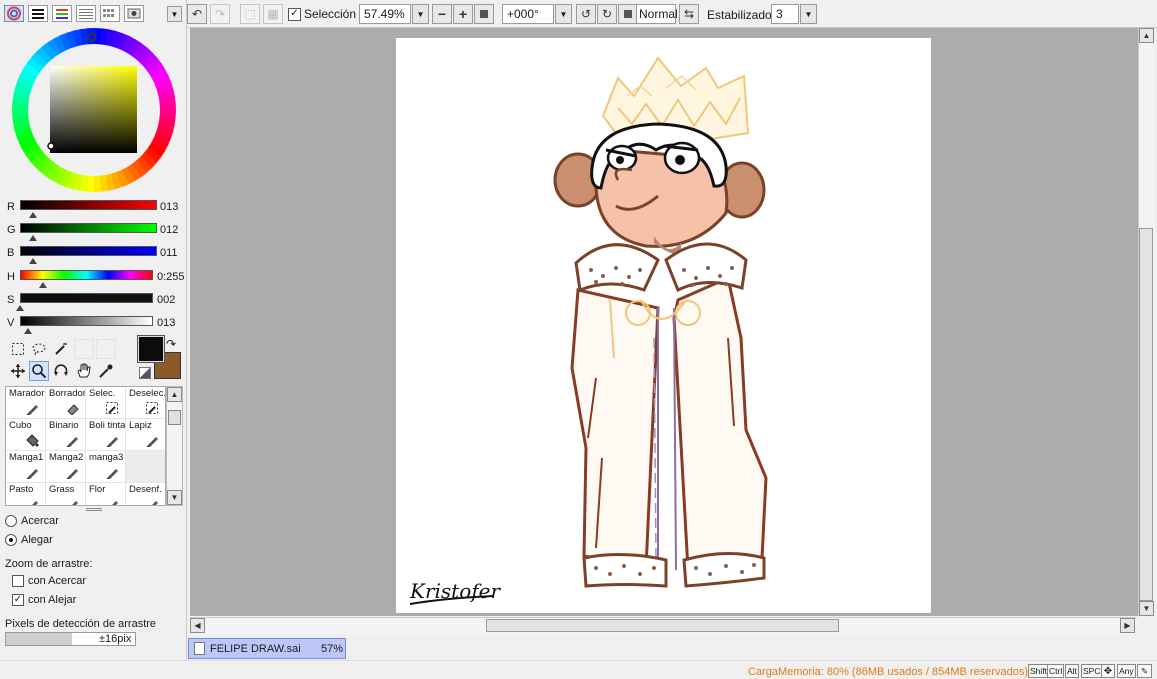 The image size is (1157, 679). What do you see at coordinates (808, 14) in the screenshot?
I see `stabilizer-dropdown: ▼` at bounding box center [808, 14].